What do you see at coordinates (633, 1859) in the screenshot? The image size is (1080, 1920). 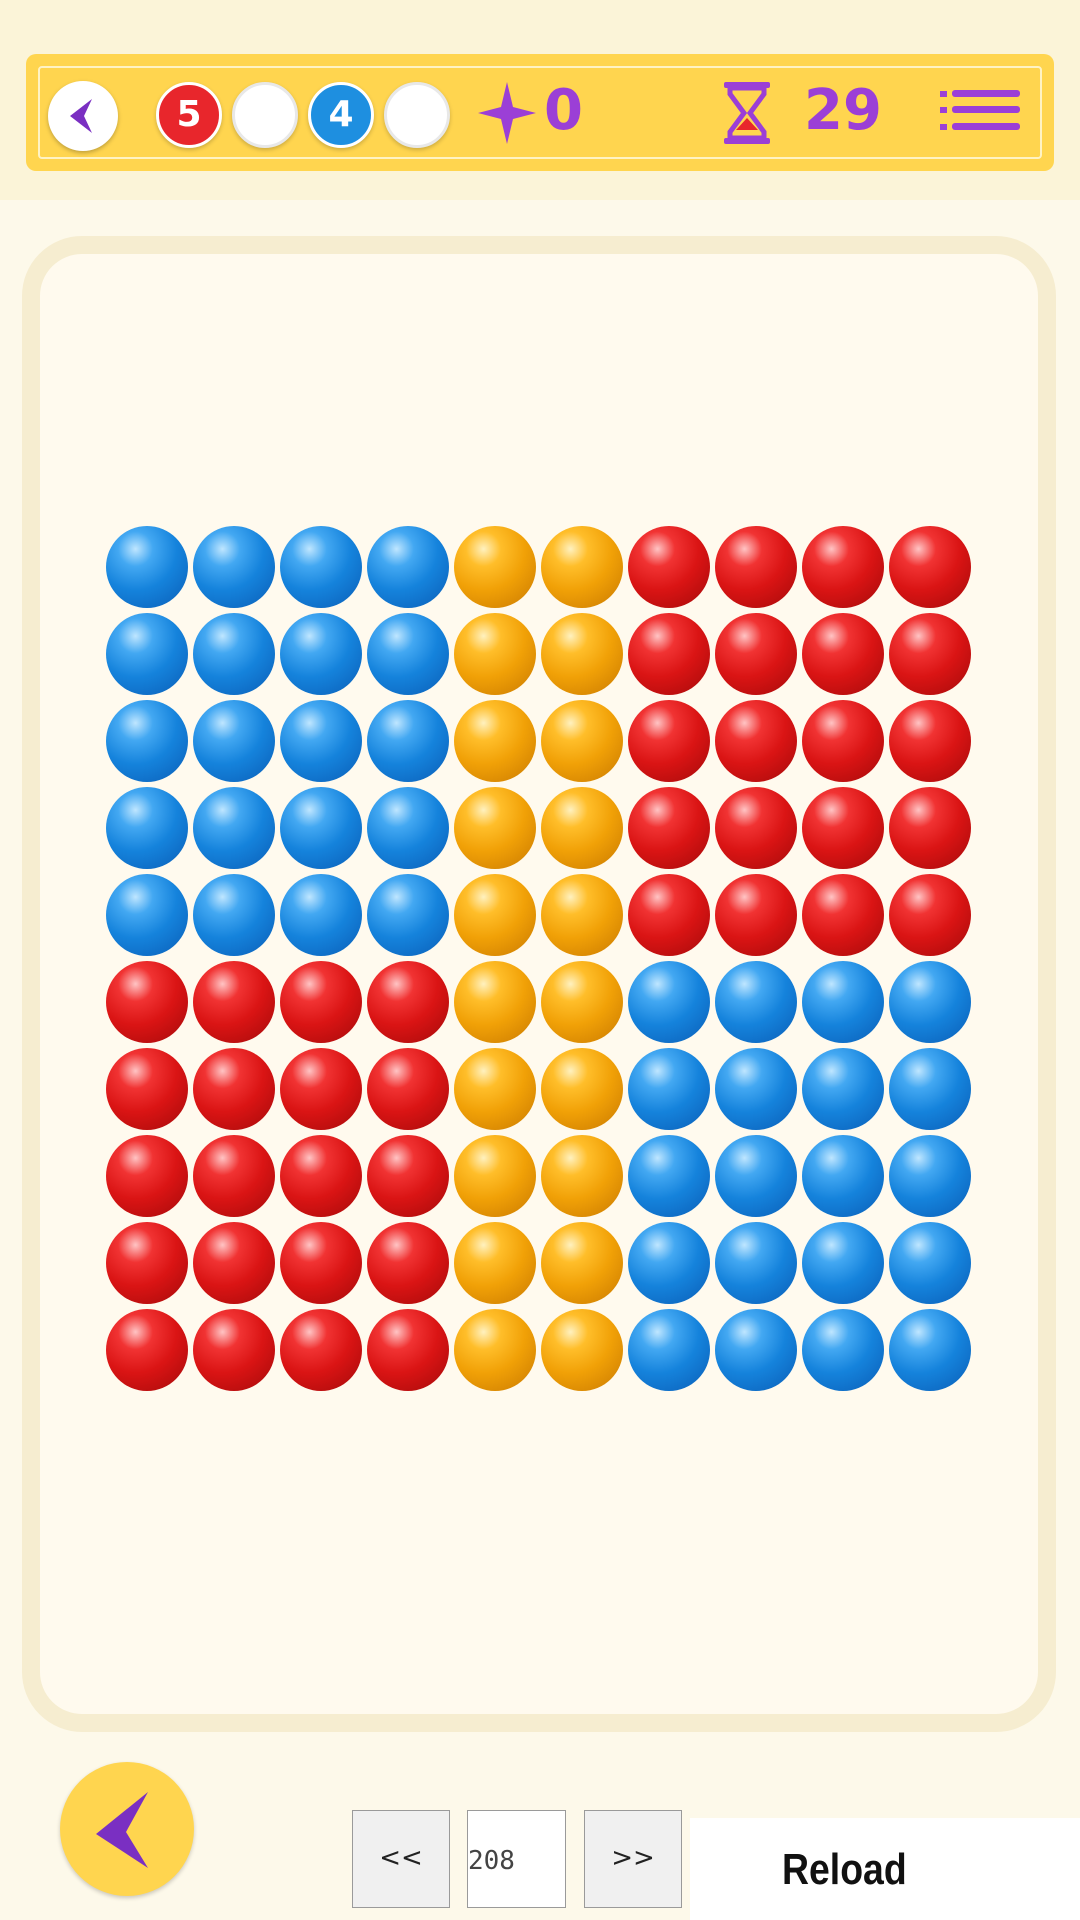 I see `next-level-button: >>` at bounding box center [633, 1859].